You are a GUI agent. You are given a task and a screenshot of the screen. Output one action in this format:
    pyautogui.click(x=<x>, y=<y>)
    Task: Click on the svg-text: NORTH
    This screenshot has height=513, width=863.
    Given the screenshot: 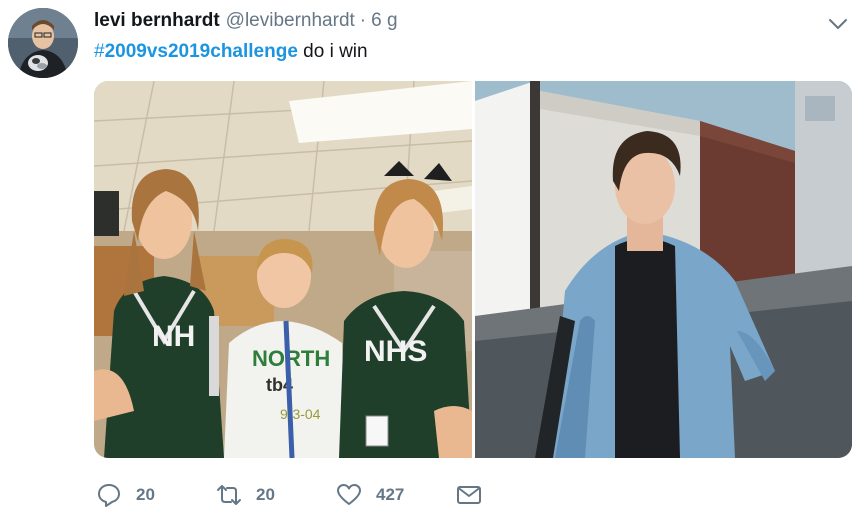 What is the action you would take?
    pyautogui.click(x=291, y=358)
    